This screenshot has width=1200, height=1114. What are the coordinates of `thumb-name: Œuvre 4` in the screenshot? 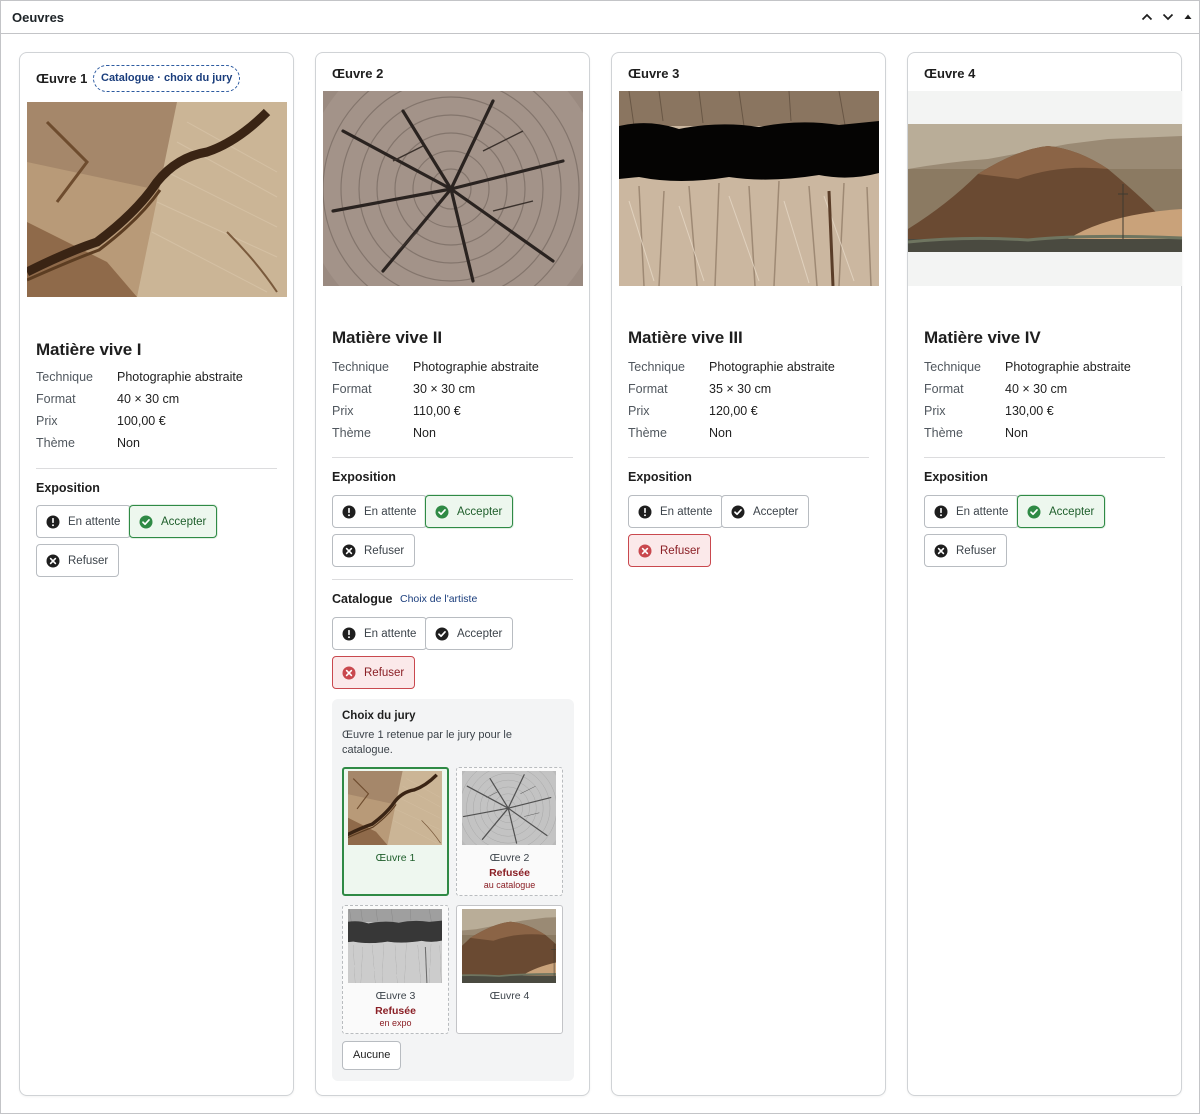 It's located at (509, 996).